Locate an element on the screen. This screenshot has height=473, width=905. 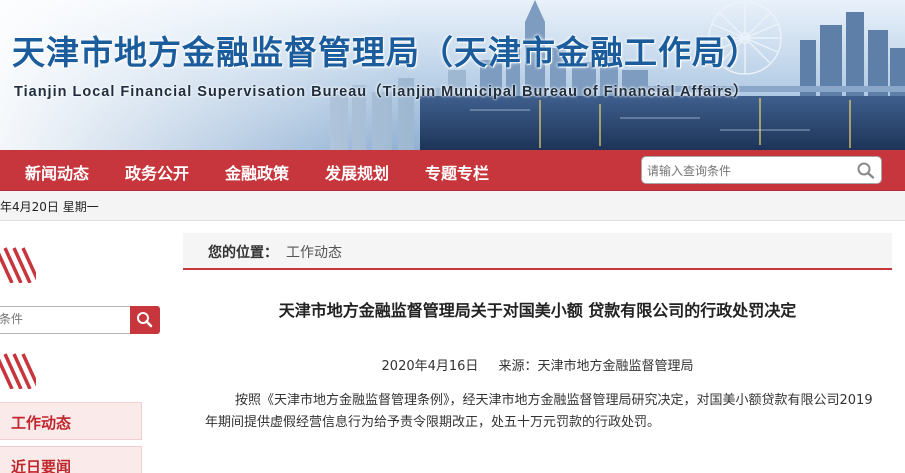
header-search is located at coordinates (761, 170).